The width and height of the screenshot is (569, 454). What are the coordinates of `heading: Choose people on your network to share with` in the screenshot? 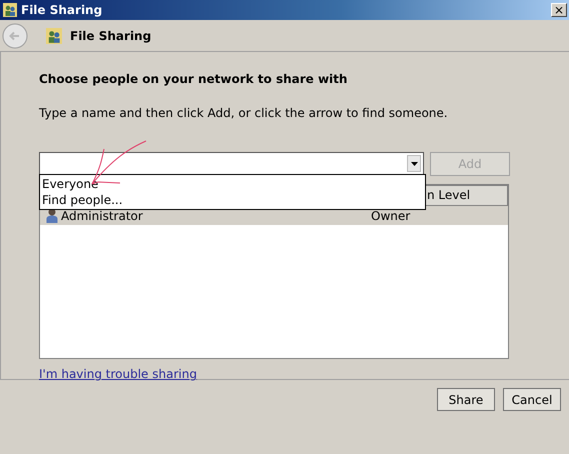 It's located at (193, 79).